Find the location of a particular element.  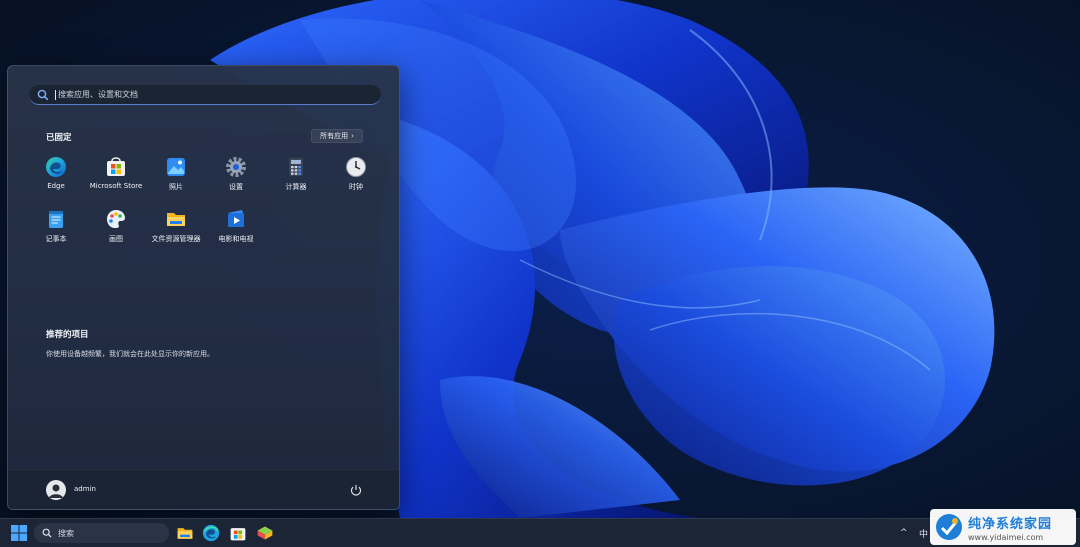

app-label: 时钟 is located at coordinates (356, 187).